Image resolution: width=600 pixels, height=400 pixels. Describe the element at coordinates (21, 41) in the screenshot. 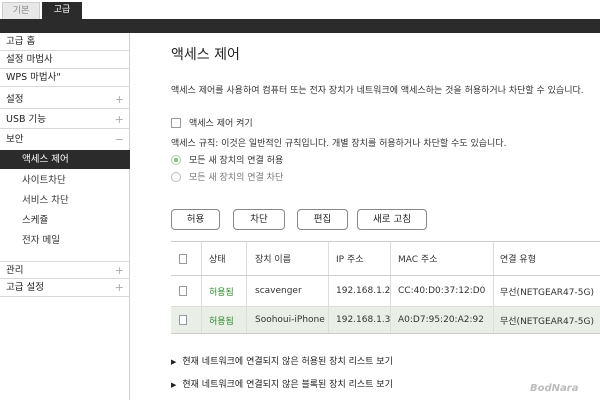

I see `sidebar-item-label: 고급 홈` at that location.